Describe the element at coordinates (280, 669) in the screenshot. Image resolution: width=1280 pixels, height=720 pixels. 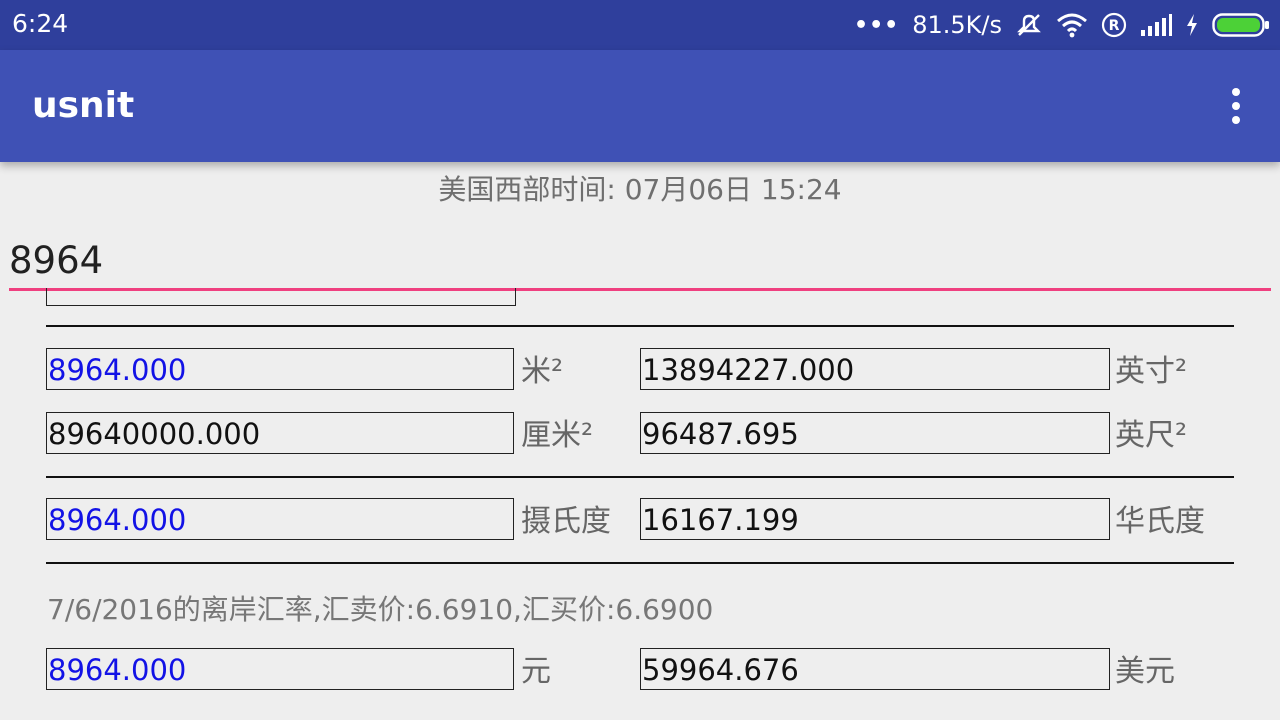
I see `yuan-field: 8964.000` at that location.